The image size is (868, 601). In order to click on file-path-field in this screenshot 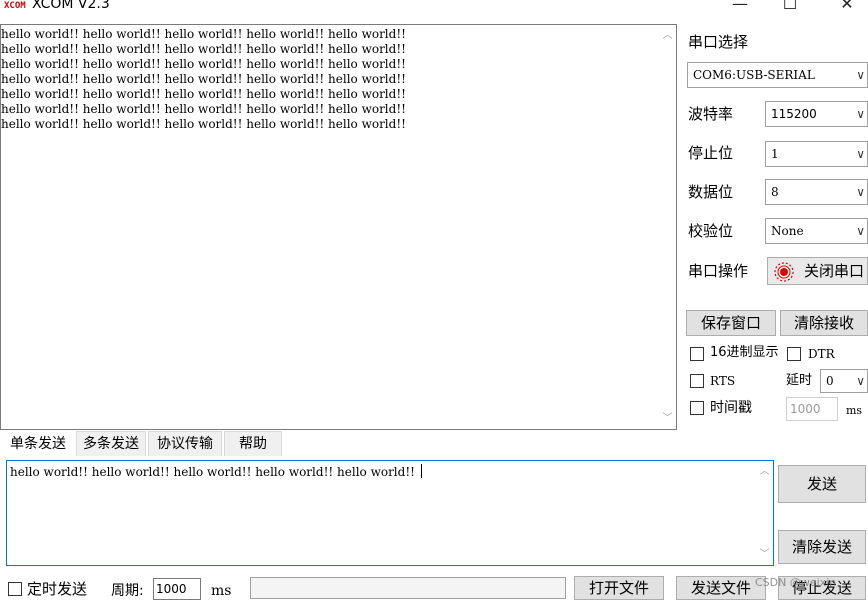, I will do `click(408, 588)`.